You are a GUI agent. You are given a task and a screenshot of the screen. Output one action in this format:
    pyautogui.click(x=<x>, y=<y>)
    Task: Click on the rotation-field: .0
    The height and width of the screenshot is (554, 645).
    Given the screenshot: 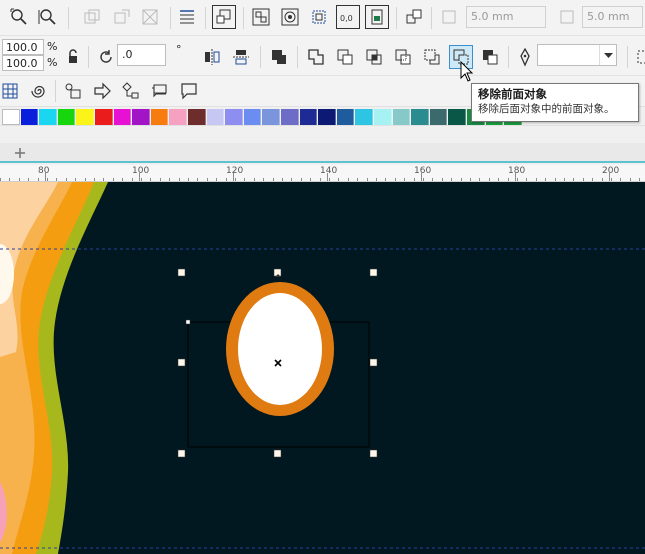 What is the action you would take?
    pyautogui.click(x=141, y=55)
    